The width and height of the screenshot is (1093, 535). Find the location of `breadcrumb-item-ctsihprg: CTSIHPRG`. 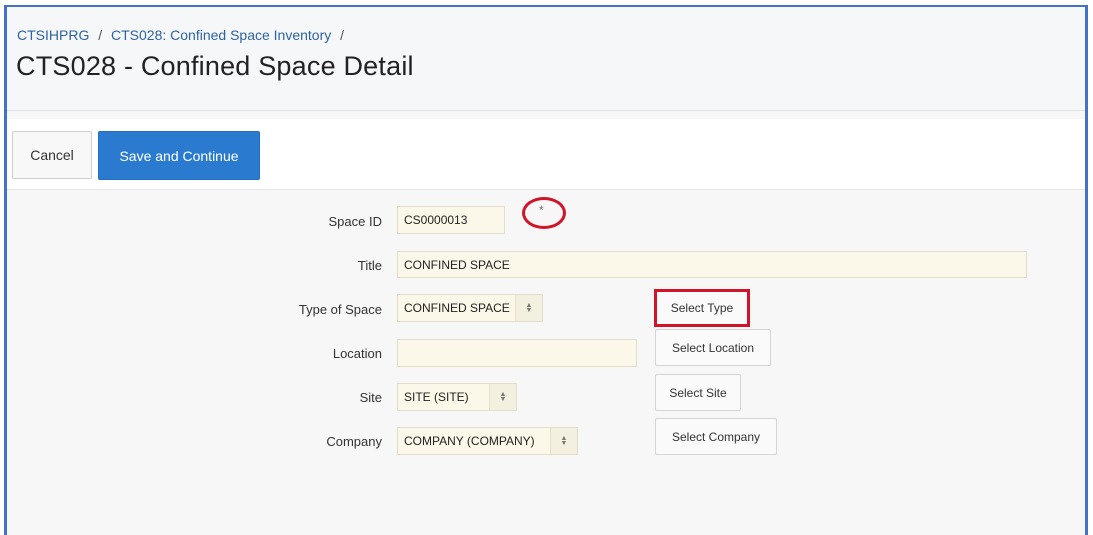

breadcrumb-item-ctsihprg: CTSIHPRG is located at coordinates (53, 35).